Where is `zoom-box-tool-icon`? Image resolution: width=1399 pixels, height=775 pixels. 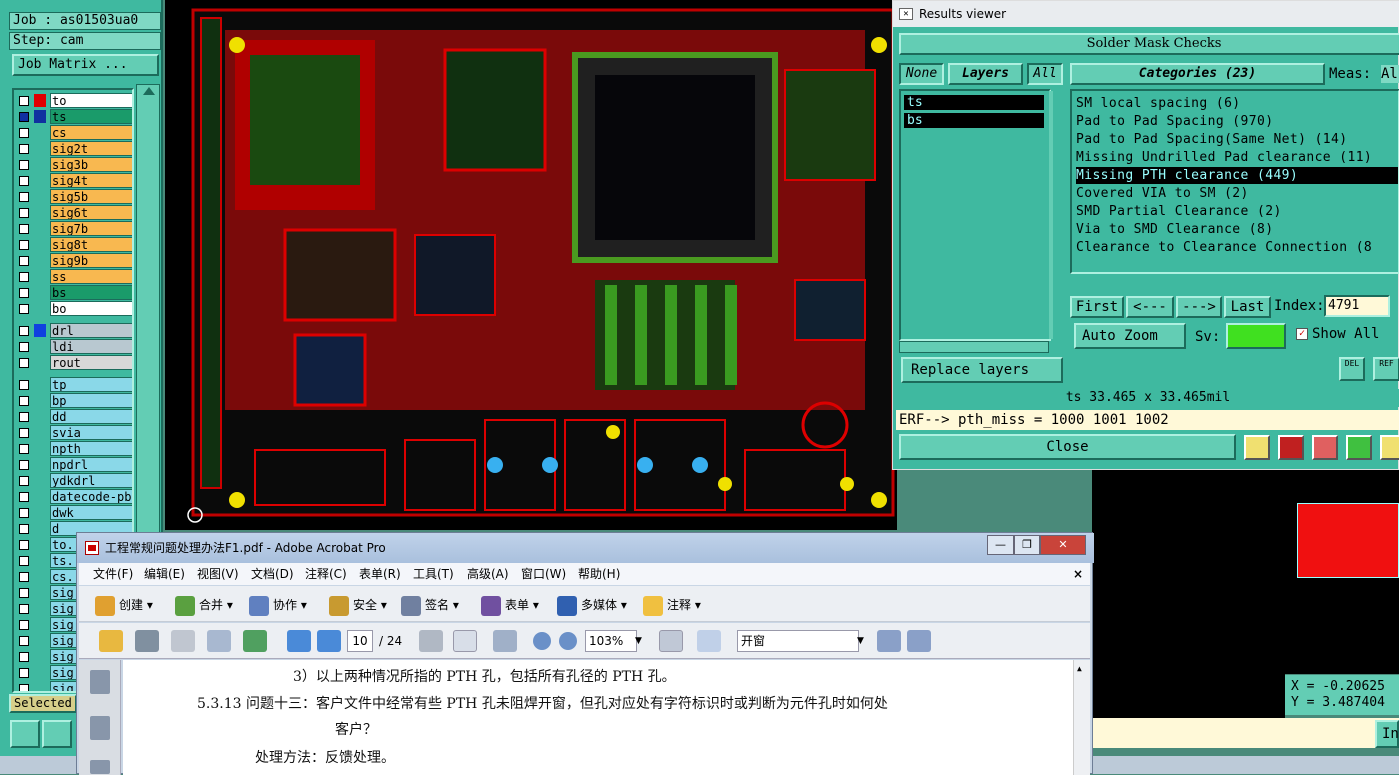
zoom-box-tool-icon is located at coordinates (25, 734).